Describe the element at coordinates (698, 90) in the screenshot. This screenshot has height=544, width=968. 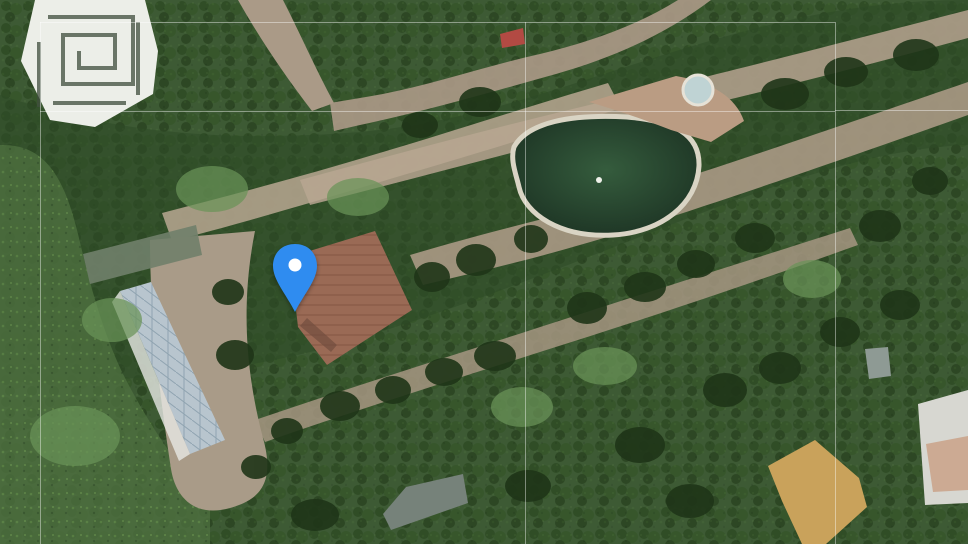
I see `fountain-basin` at that location.